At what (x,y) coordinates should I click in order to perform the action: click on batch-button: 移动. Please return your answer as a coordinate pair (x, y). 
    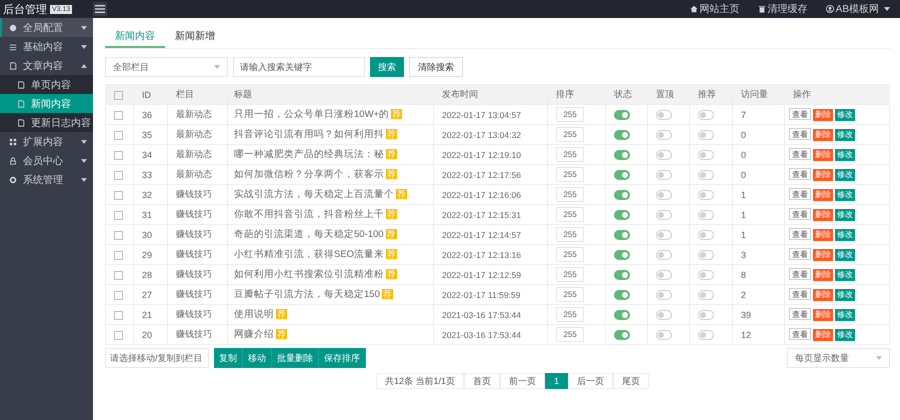
    Looking at the image, I should click on (257, 358).